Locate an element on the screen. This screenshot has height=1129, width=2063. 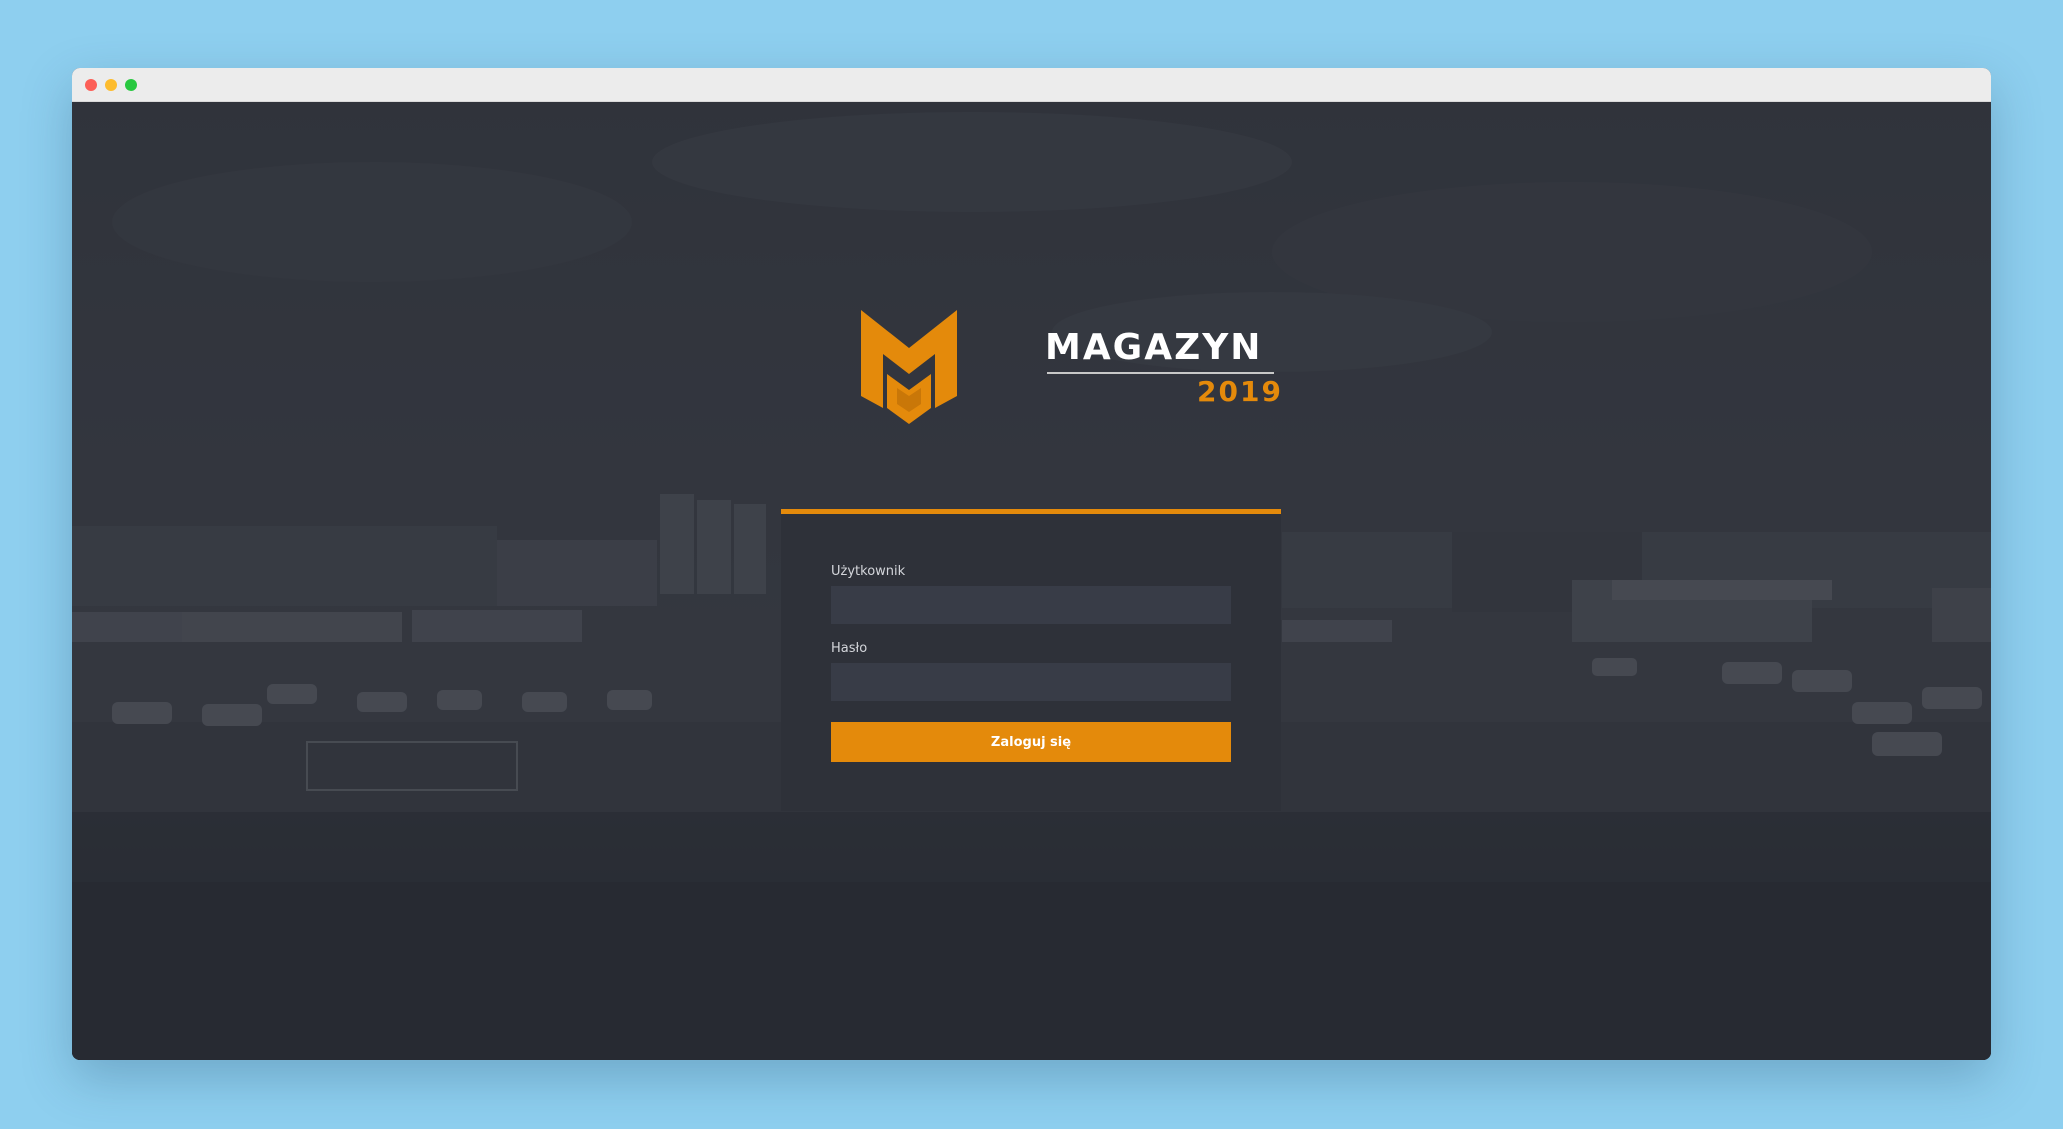
username-input is located at coordinates (1031, 605).